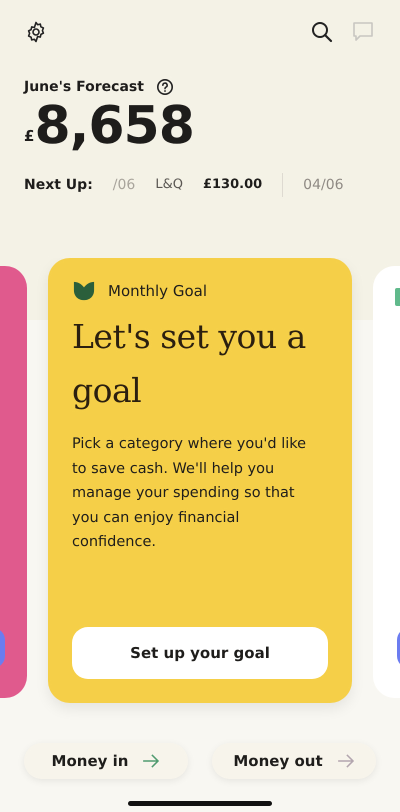 The width and height of the screenshot is (400, 812). What do you see at coordinates (165, 87) in the screenshot?
I see `help-icon` at bounding box center [165, 87].